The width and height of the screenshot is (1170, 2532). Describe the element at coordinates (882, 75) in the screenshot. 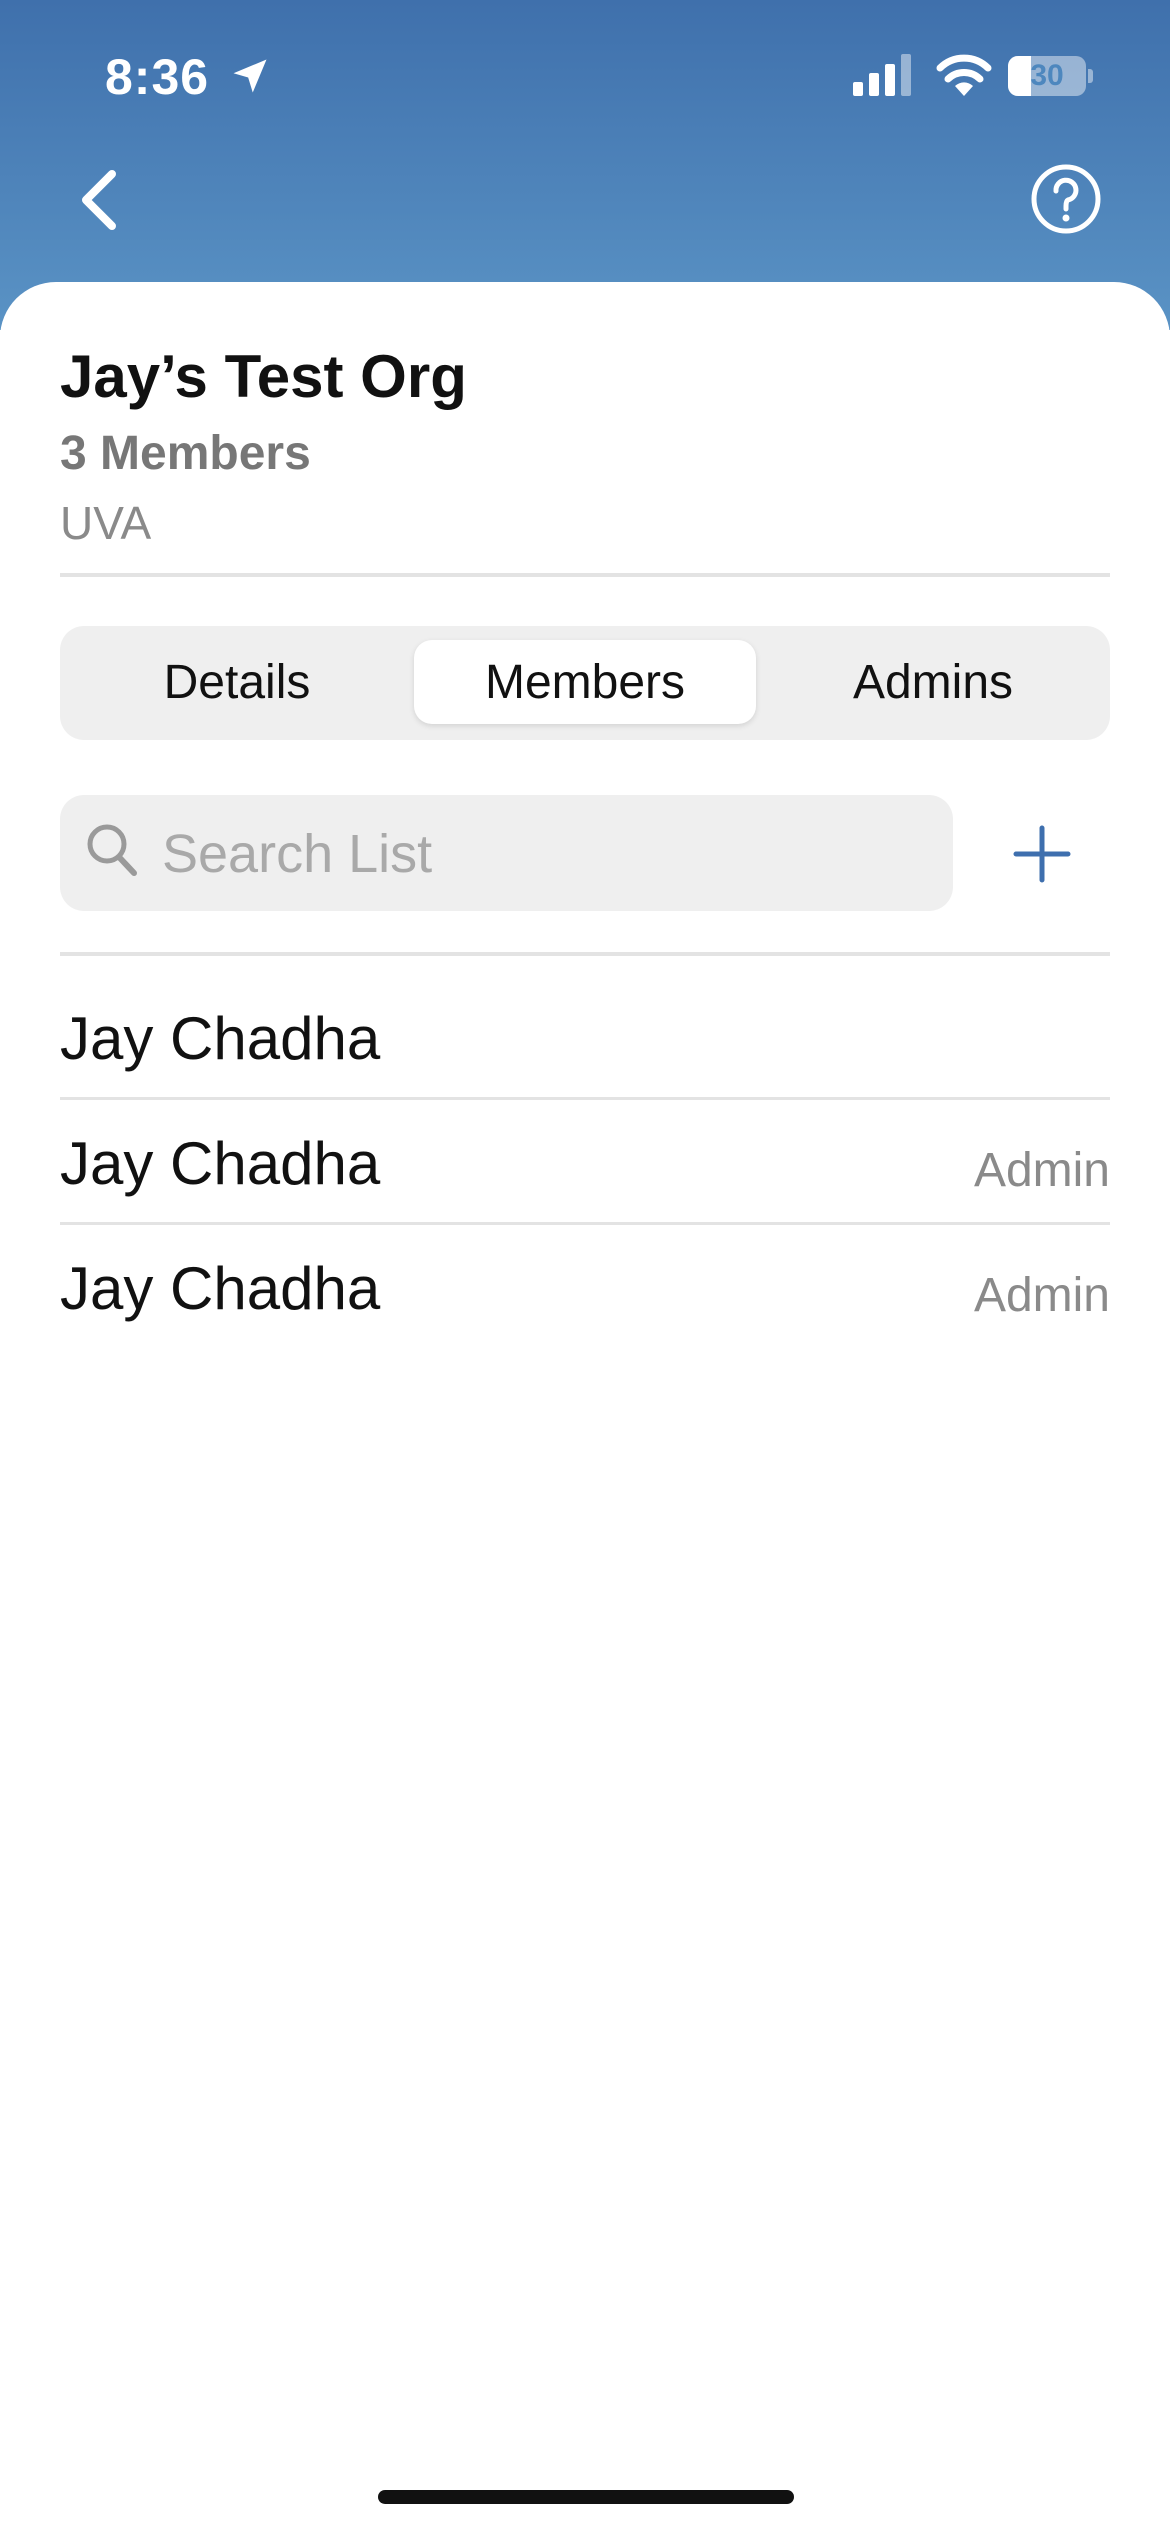

I see `cellular-signal-icon` at that location.